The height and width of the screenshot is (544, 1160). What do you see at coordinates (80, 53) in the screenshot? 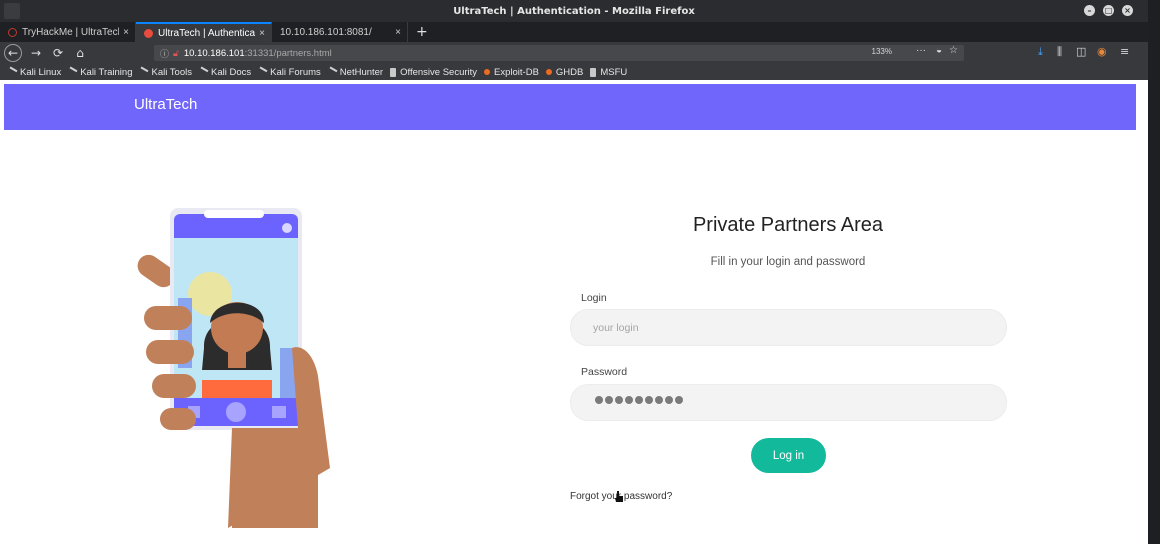
I see `home-button: ⌂` at bounding box center [80, 53].